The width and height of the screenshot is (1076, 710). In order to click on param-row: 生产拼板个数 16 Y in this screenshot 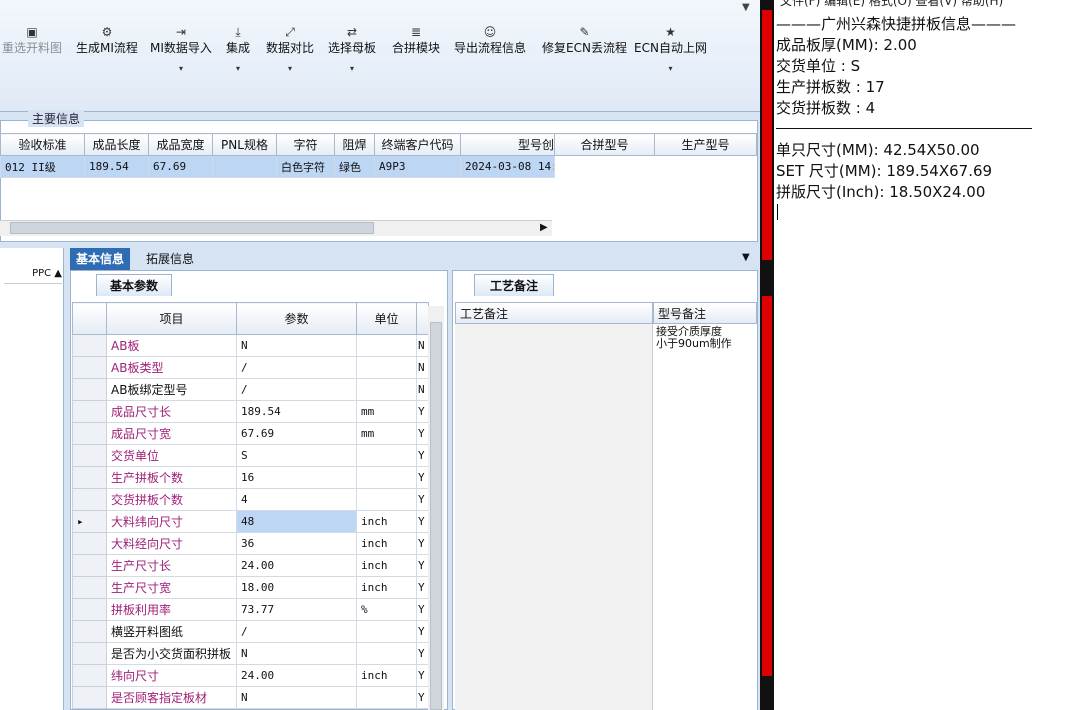, I will do `click(250, 477)`.